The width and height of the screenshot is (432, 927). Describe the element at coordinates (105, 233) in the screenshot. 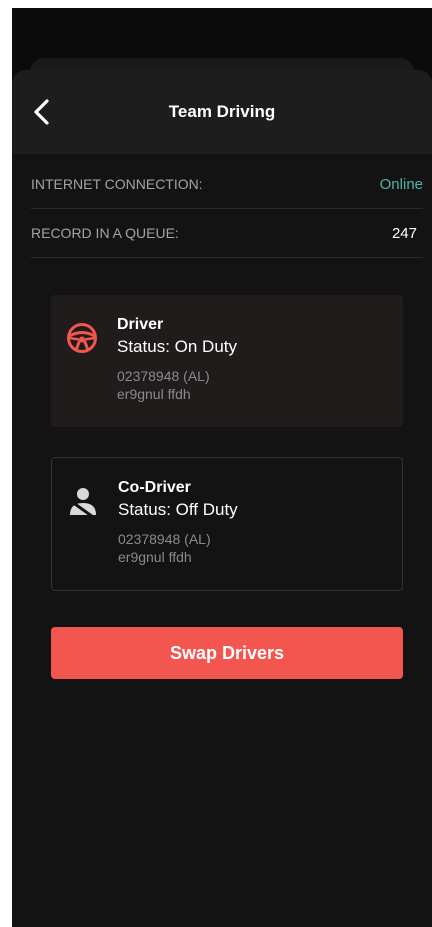

I see `record-queue-label: RECORD IN A QUEUE:` at that location.